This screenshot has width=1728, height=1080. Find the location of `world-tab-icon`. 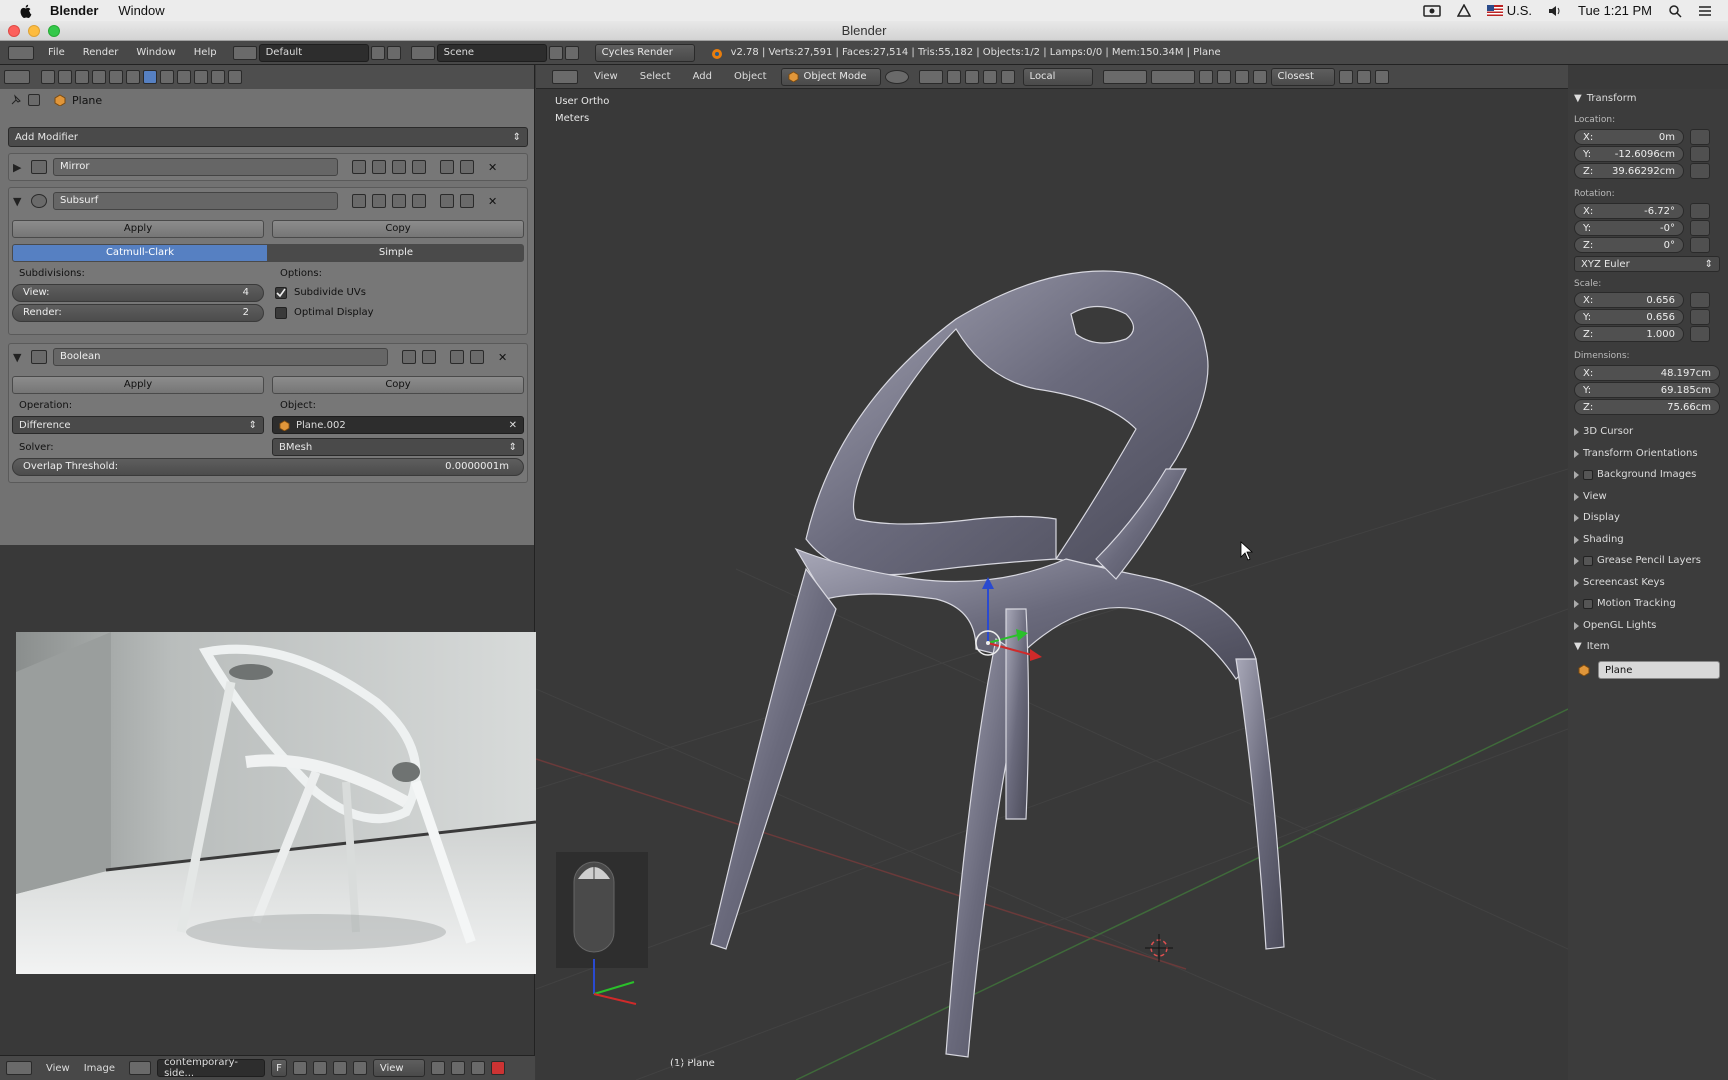

world-tab-icon is located at coordinates (99, 77).